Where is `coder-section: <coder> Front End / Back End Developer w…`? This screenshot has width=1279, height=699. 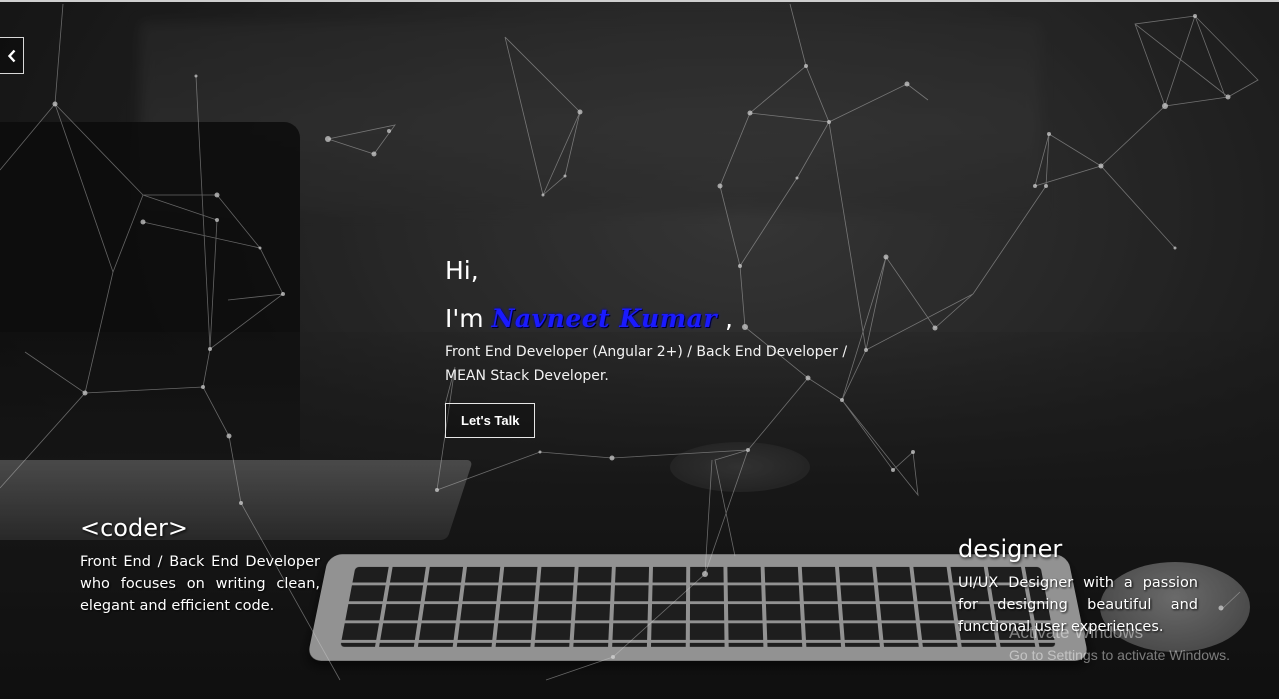
coder-section: <coder> Front End / Back End Developer w… is located at coordinates (200, 565).